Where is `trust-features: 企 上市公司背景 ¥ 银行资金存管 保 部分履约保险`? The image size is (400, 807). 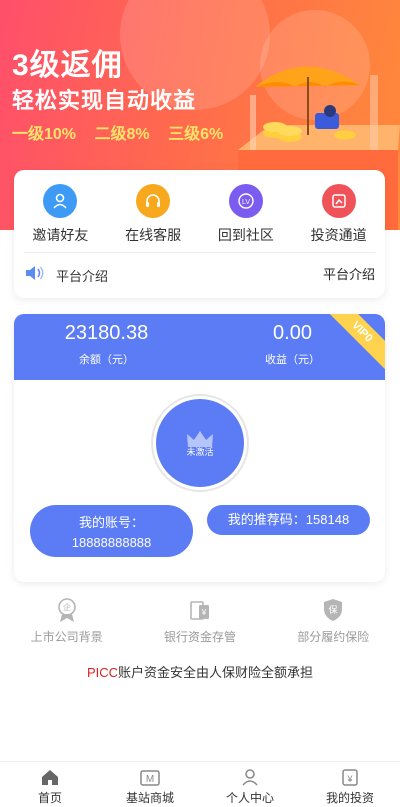 trust-features: 企 上市公司背景 ¥ 银行资金存管 保 部分履约保险 is located at coordinates (200, 620).